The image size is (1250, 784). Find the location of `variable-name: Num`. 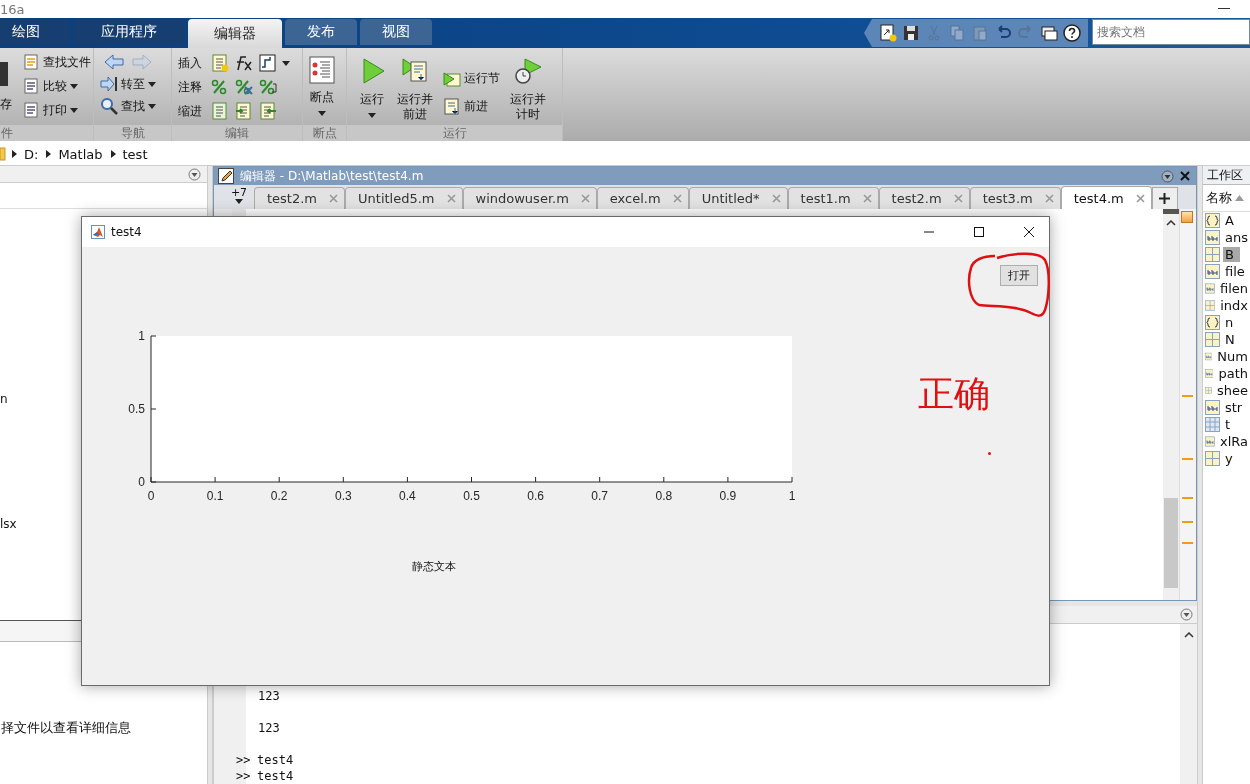

variable-name: Num is located at coordinates (1232, 356).